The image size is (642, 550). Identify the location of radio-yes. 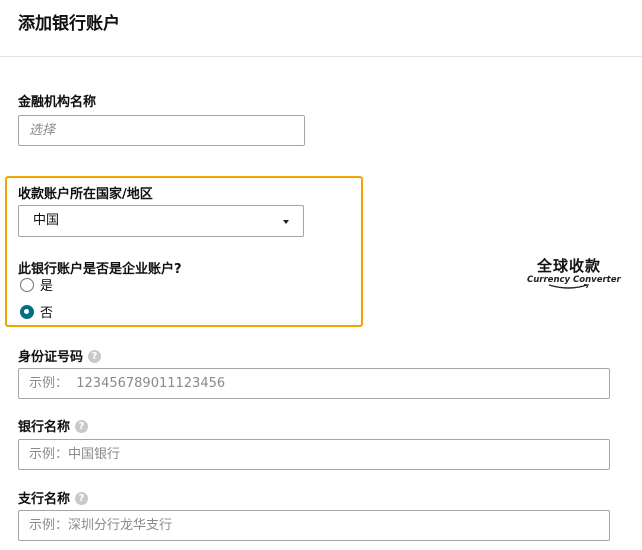
(27, 284).